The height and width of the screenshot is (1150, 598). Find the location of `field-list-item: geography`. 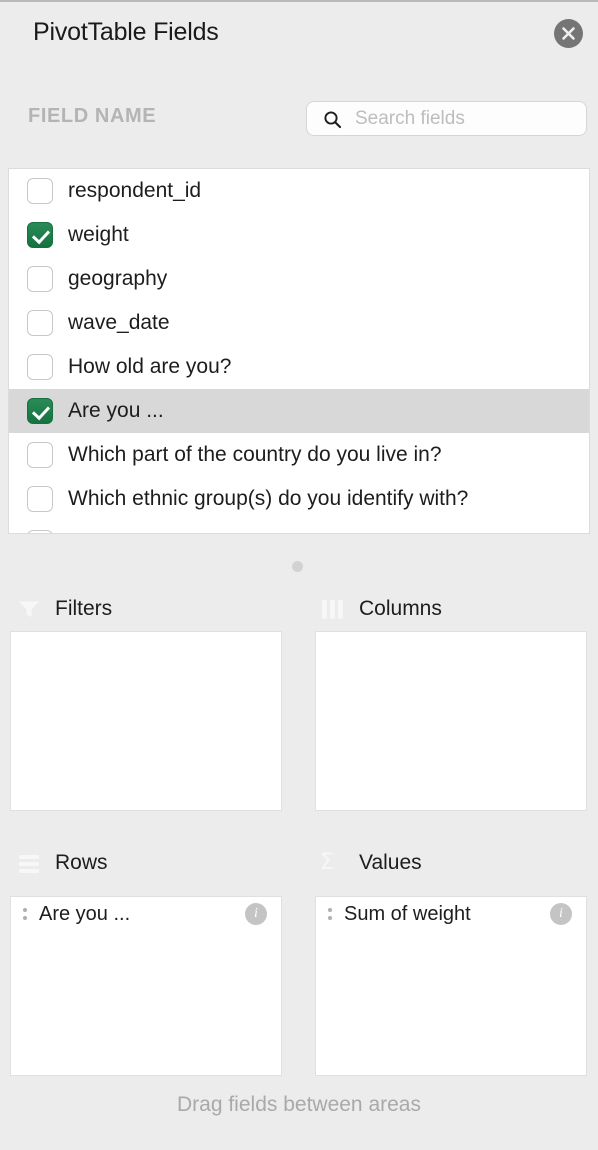

field-list-item: geography is located at coordinates (299, 279).